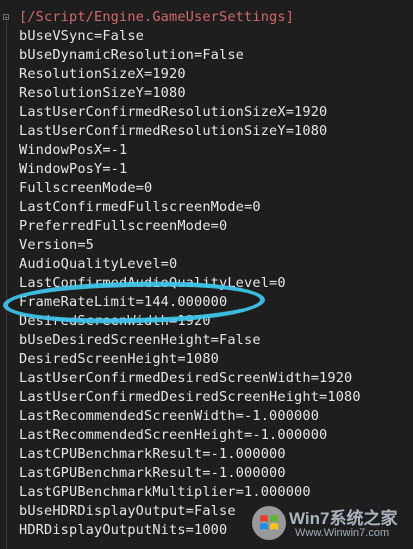 This screenshot has width=413, height=549. I want to click on fold-gutter, so click(7, 274).